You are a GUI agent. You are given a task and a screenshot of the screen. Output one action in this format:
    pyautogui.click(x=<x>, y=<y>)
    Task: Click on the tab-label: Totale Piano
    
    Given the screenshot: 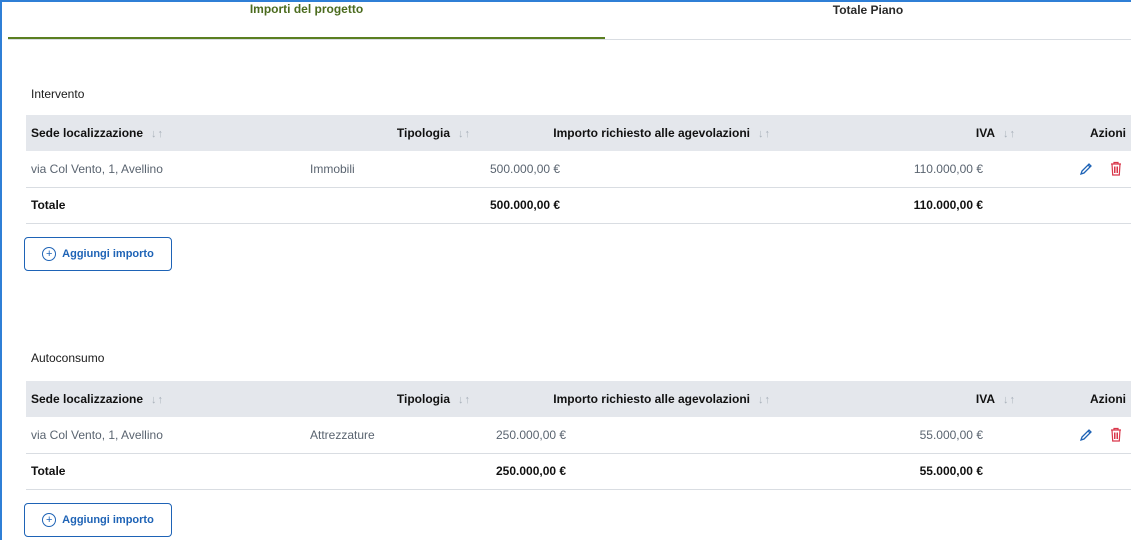 What is the action you would take?
    pyautogui.click(x=868, y=10)
    